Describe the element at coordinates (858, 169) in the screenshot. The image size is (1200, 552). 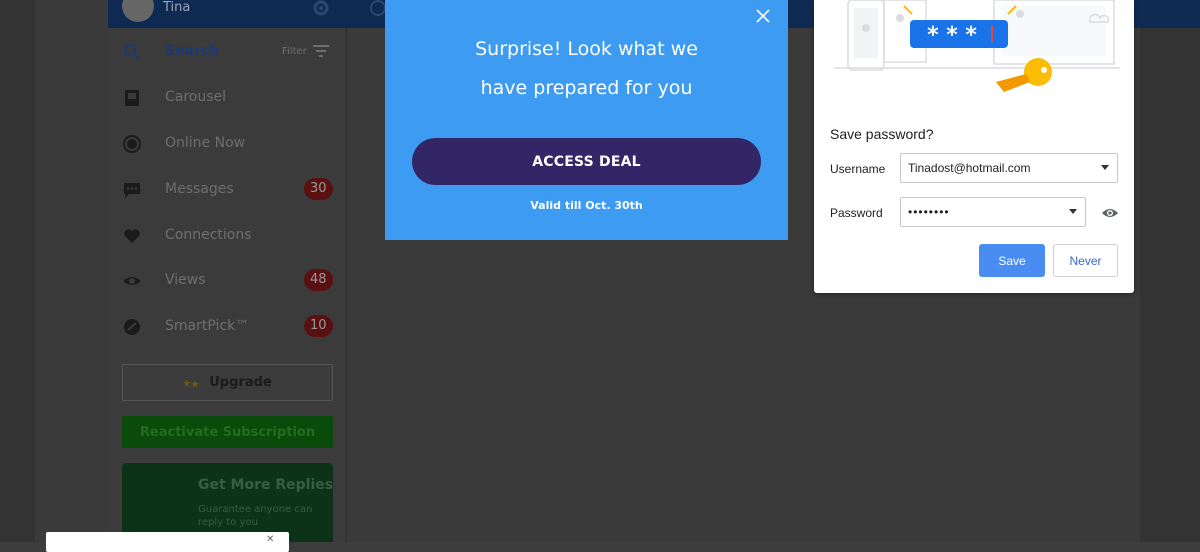
I see `username-label: Username` at that location.